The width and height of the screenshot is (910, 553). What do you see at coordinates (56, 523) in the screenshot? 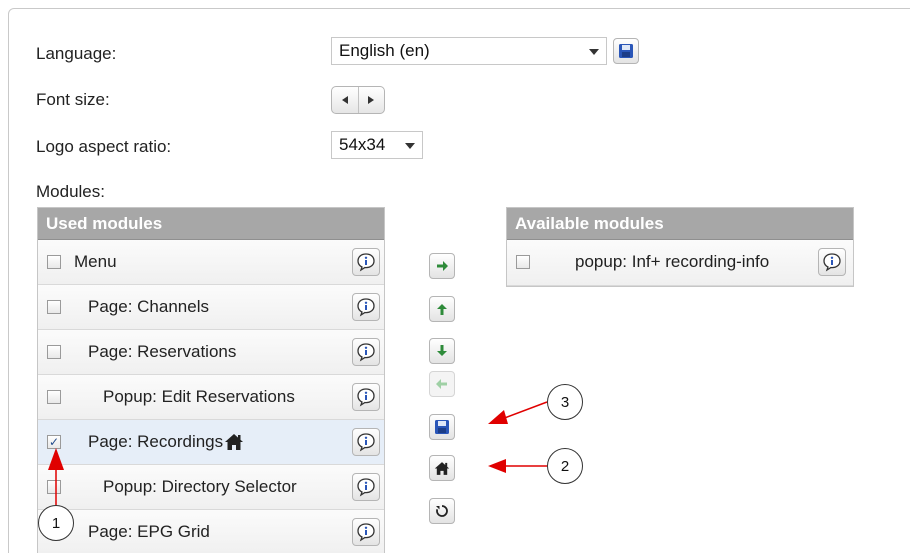
I see `callout-1: 1` at bounding box center [56, 523].